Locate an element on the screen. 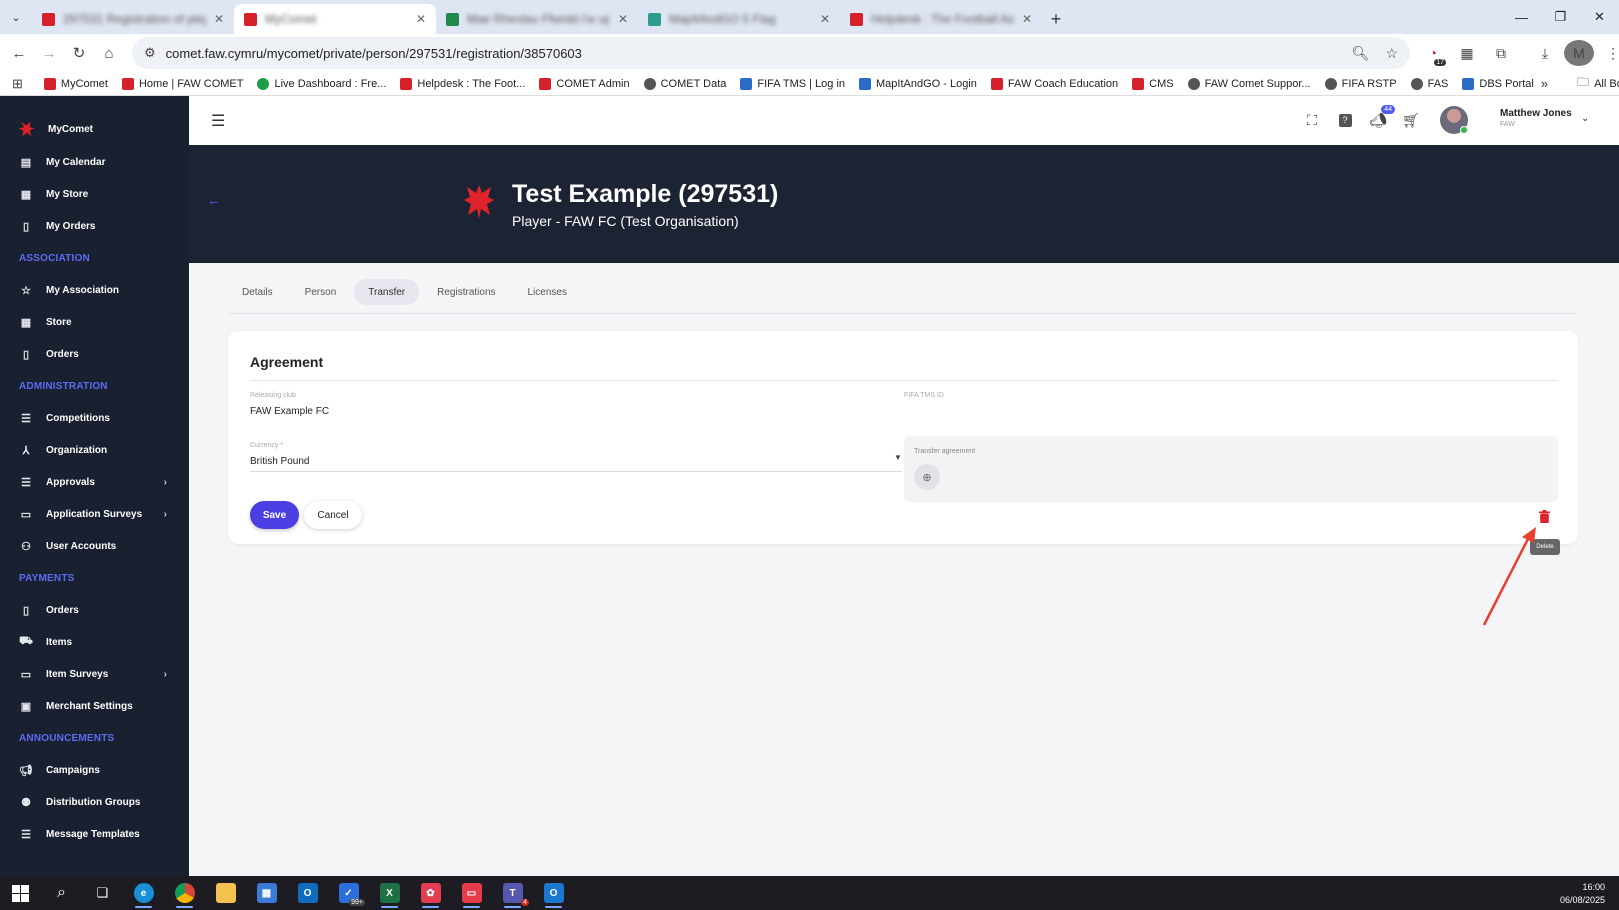  sidebar-item-my-store: ▦ My Store is located at coordinates (94, 194).